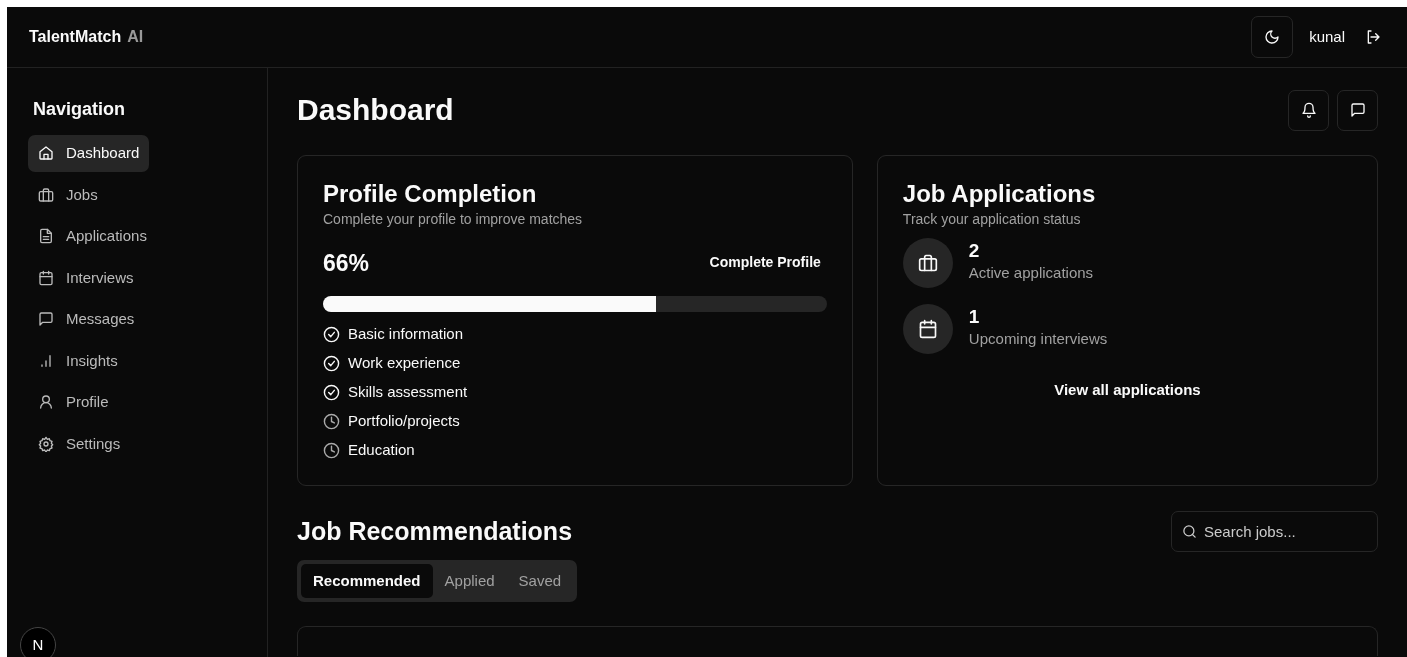  Describe the element at coordinates (46, 236) in the screenshot. I see `document-icon` at that location.